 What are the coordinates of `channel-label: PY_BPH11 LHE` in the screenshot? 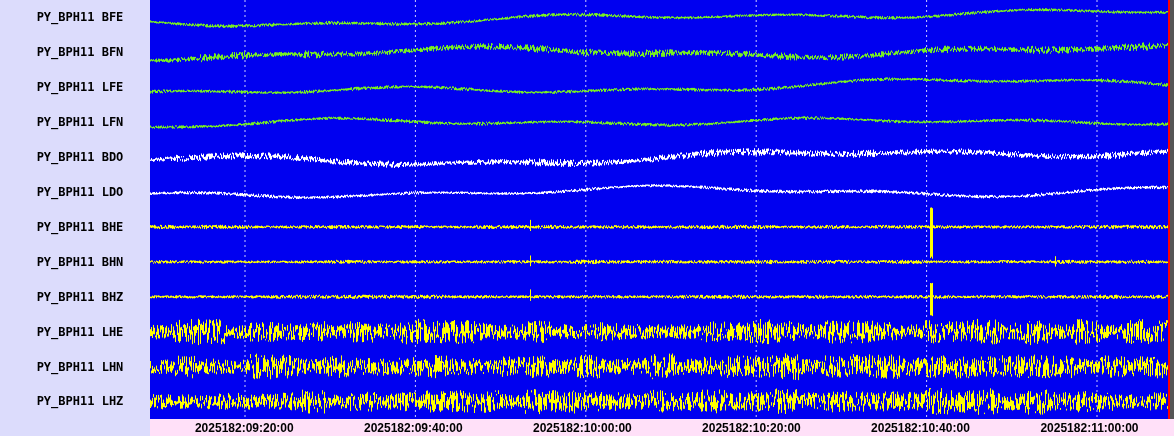 It's located at (79, 331).